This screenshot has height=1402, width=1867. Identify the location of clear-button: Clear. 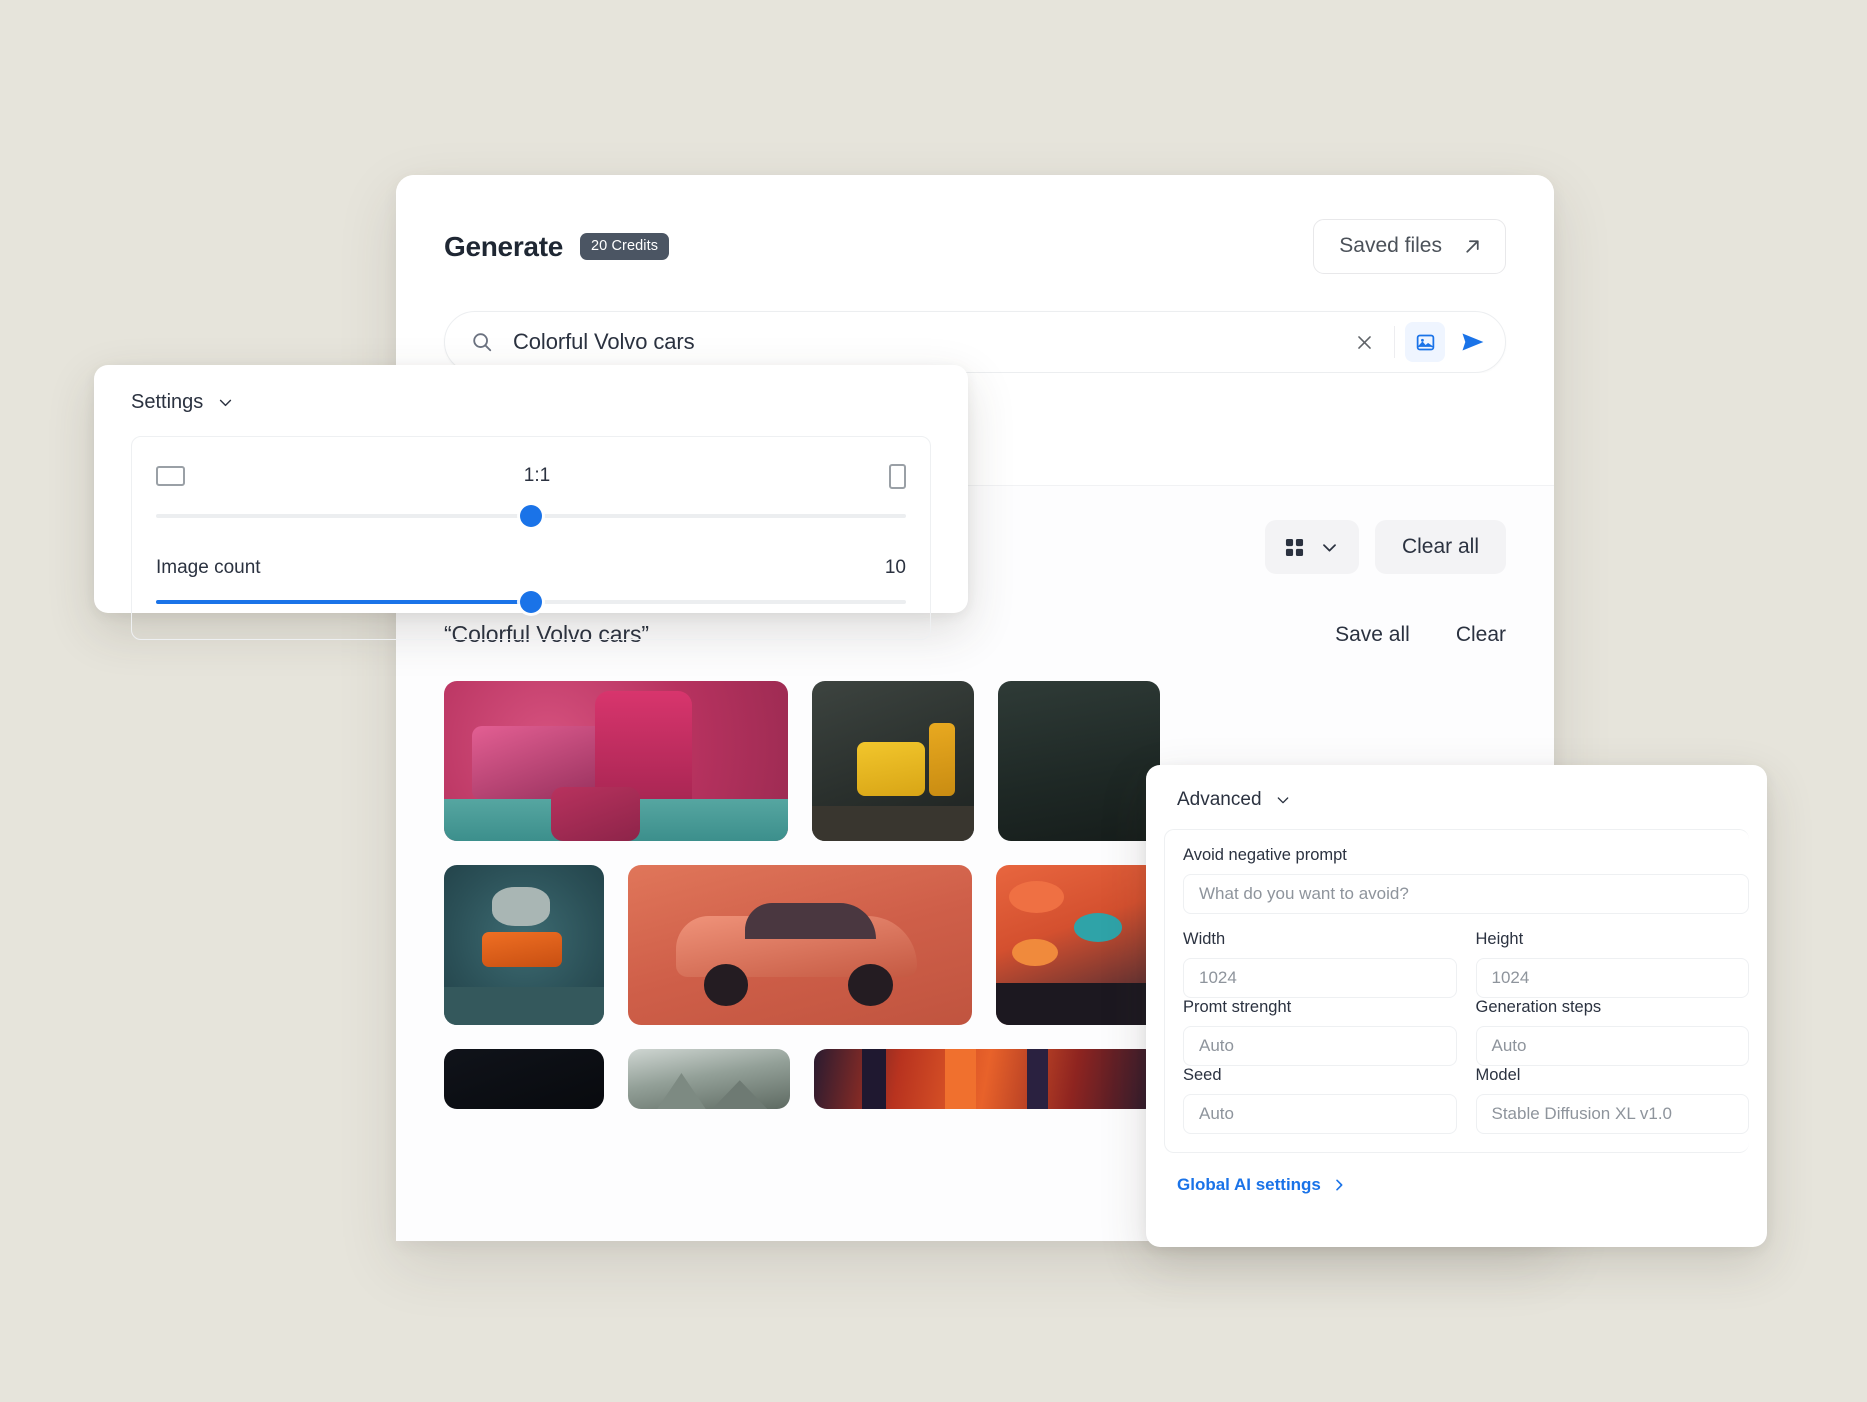
(1481, 635).